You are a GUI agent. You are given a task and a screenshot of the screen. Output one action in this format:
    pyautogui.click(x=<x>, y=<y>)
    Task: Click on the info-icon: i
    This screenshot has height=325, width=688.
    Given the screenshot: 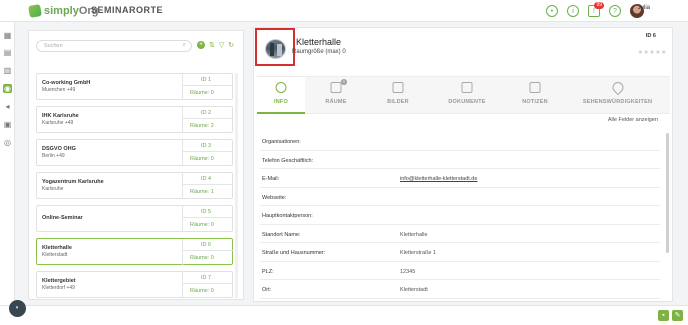 What is the action you would take?
    pyautogui.click(x=573, y=11)
    